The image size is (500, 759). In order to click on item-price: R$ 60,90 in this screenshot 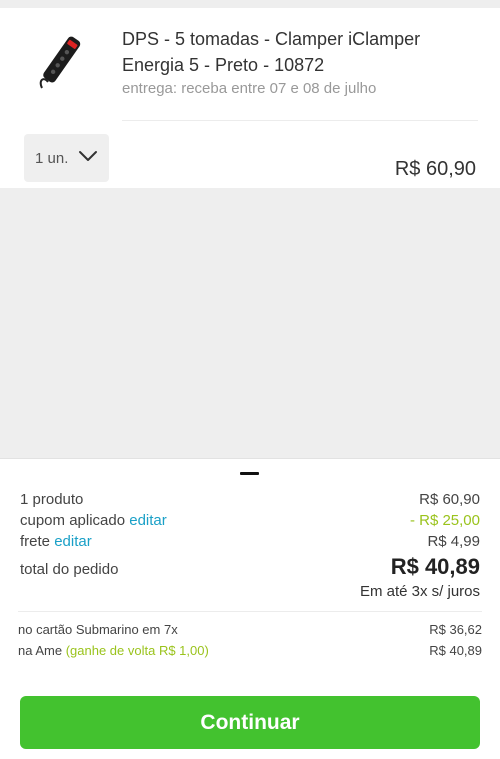, I will do `click(435, 169)`.